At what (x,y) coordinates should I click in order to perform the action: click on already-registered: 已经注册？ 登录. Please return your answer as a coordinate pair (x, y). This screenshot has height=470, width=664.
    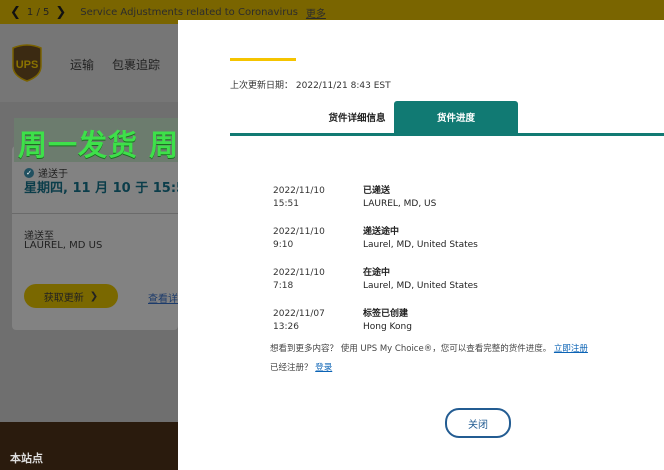
    Looking at the image, I should click on (301, 367).